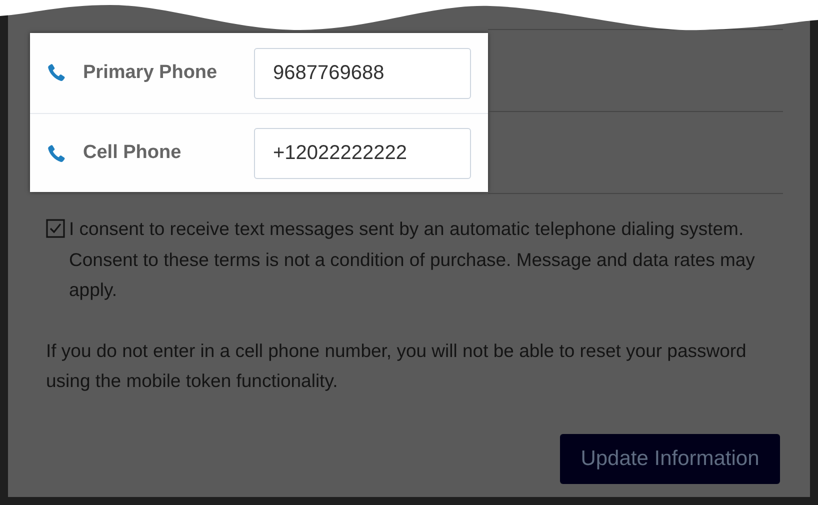 The image size is (818, 505). Describe the element at coordinates (362, 73) in the screenshot. I see `phone-input: 9687769688` at that location.